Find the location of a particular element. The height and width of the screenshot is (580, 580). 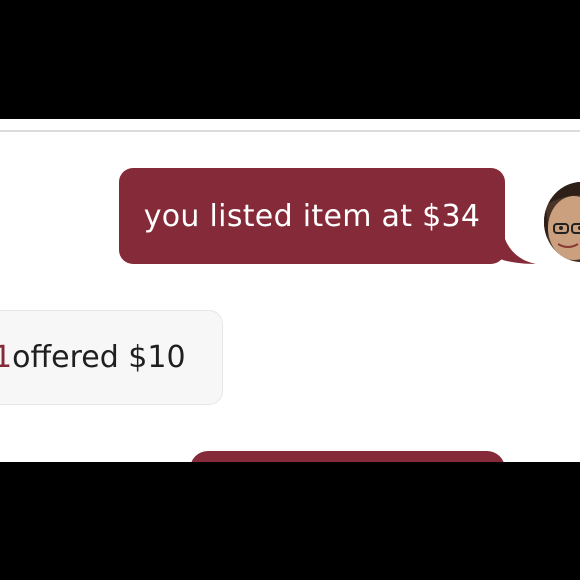

avatar-photo-icon is located at coordinates (562, 222).